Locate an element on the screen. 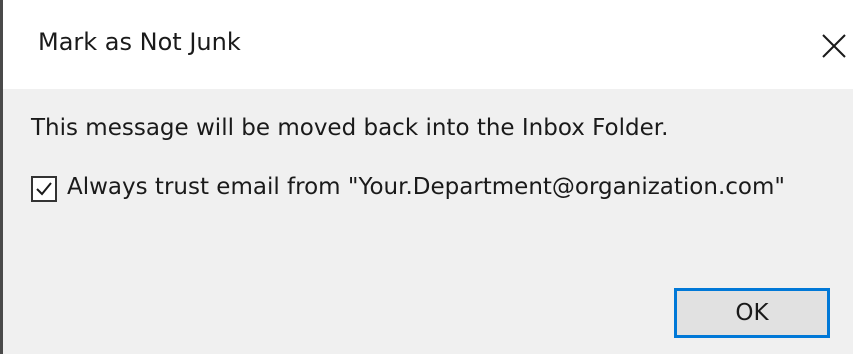 The height and width of the screenshot is (354, 853). close-button is located at coordinates (827, 46).